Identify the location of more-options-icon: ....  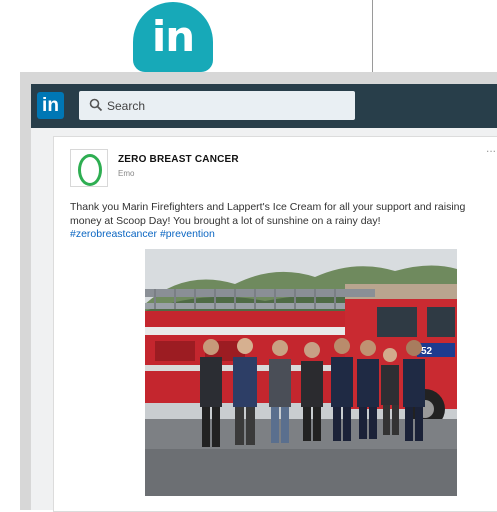
(491, 148).